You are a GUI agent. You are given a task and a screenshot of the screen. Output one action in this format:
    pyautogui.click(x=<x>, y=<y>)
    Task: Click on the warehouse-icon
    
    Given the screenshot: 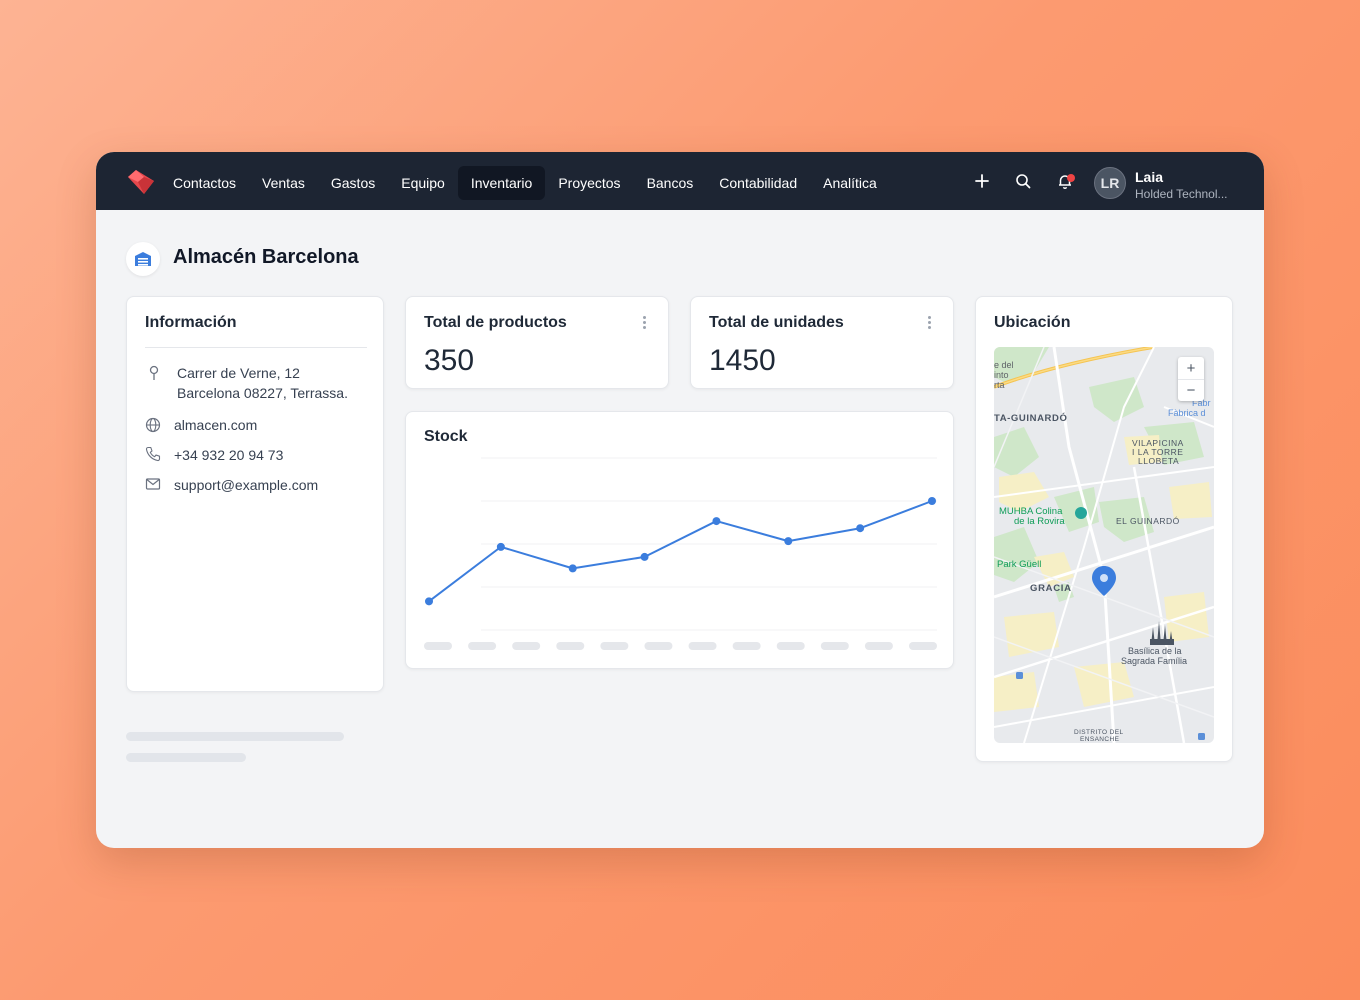 What is the action you would take?
    pyautogui.click(x=143, y=259)
    